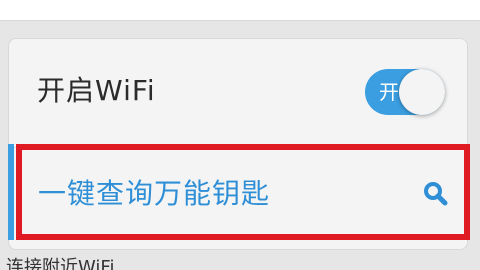 The height and width of the screenshot is (270, 480). I want to click on key-lookup-label: 一键查询万能钥匙, so click(154, 193).